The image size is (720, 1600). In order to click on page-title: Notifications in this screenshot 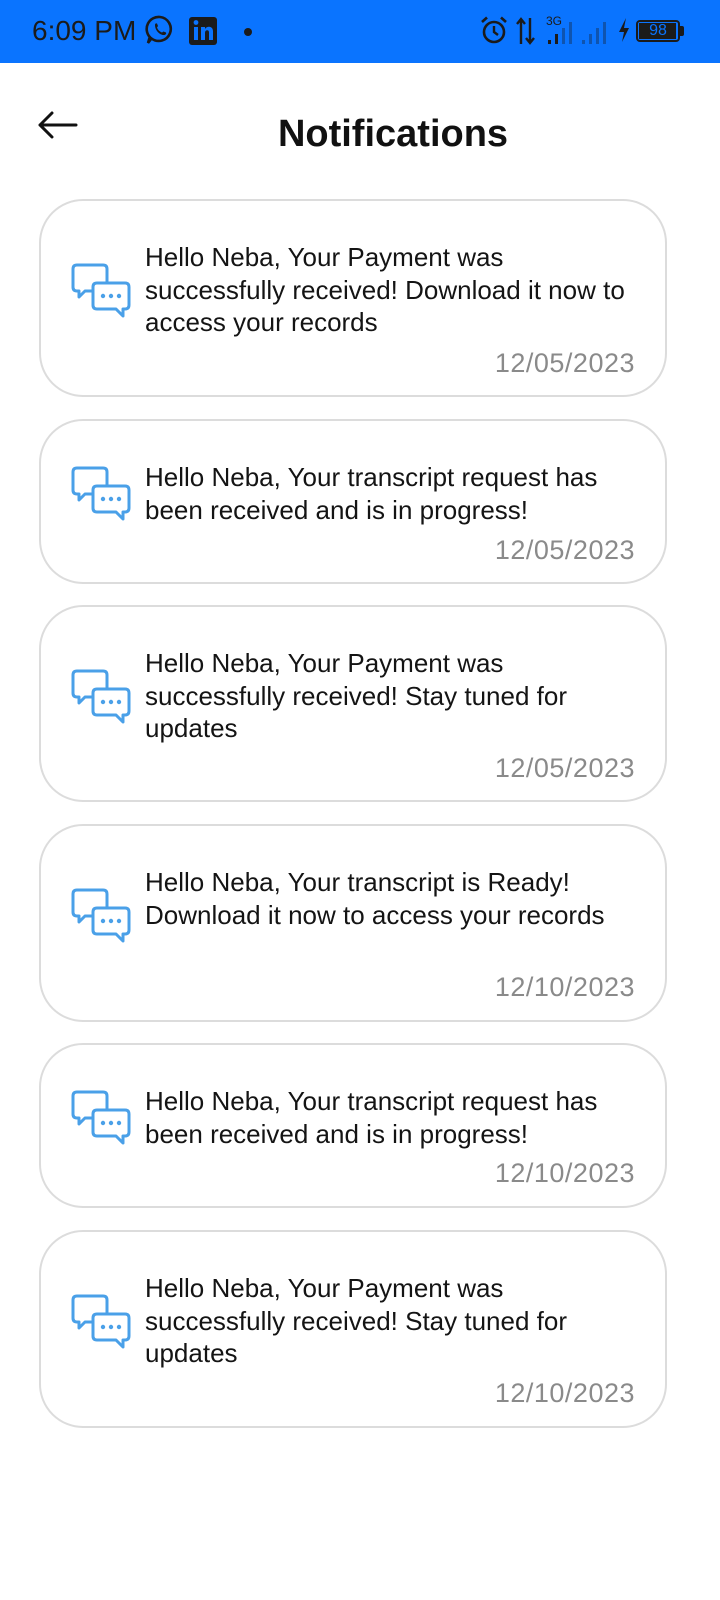, I will do `click(393, 134)`.